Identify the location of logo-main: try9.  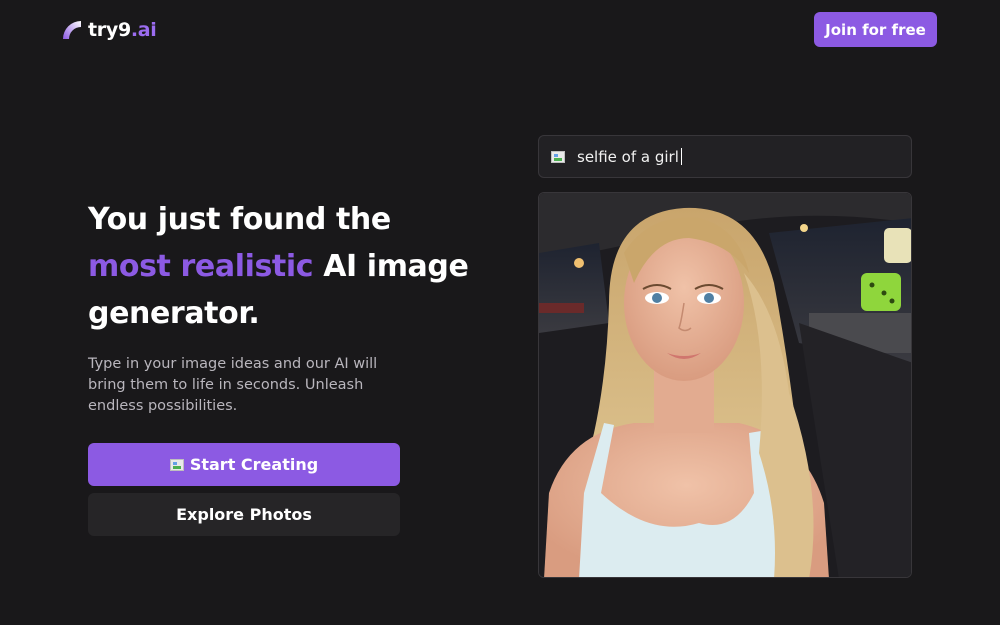
(109, 30).